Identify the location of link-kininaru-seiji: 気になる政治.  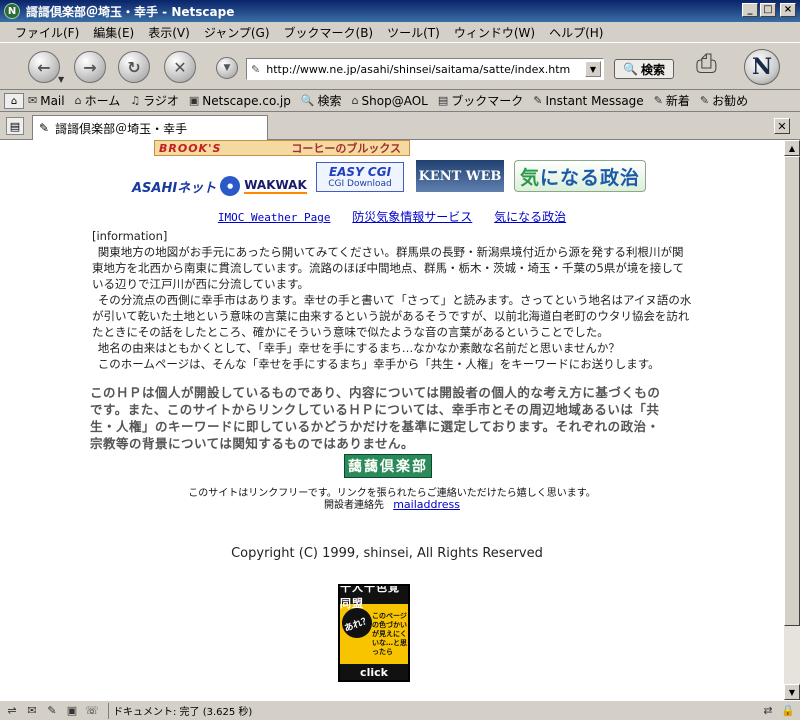
(530, 217).